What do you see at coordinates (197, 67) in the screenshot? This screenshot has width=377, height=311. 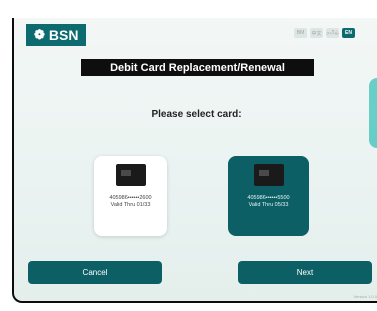 I see `page-title: Debit Card Replacement/Renewal` at bounding box center [197, 67].